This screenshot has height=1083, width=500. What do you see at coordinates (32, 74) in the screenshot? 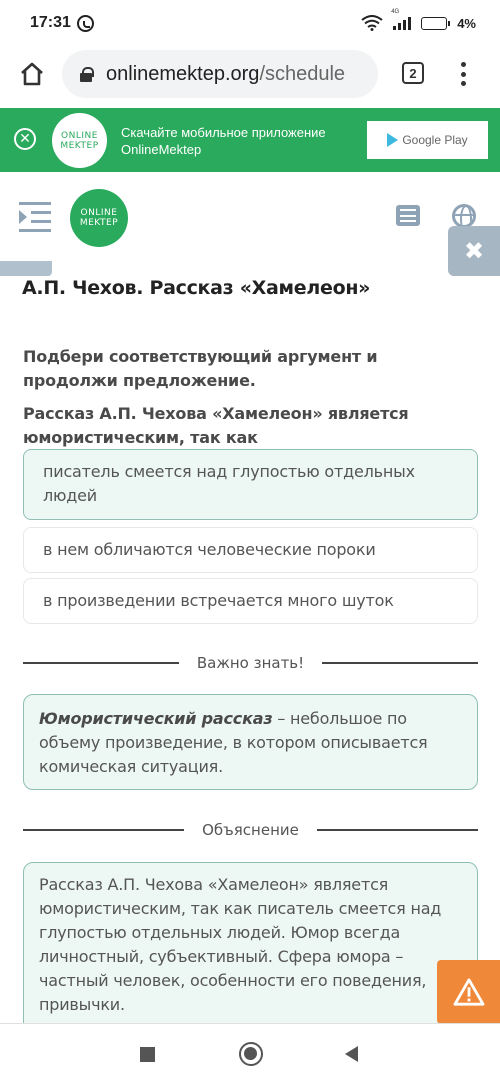
I see `home-button` at bounding box center [32, 74].